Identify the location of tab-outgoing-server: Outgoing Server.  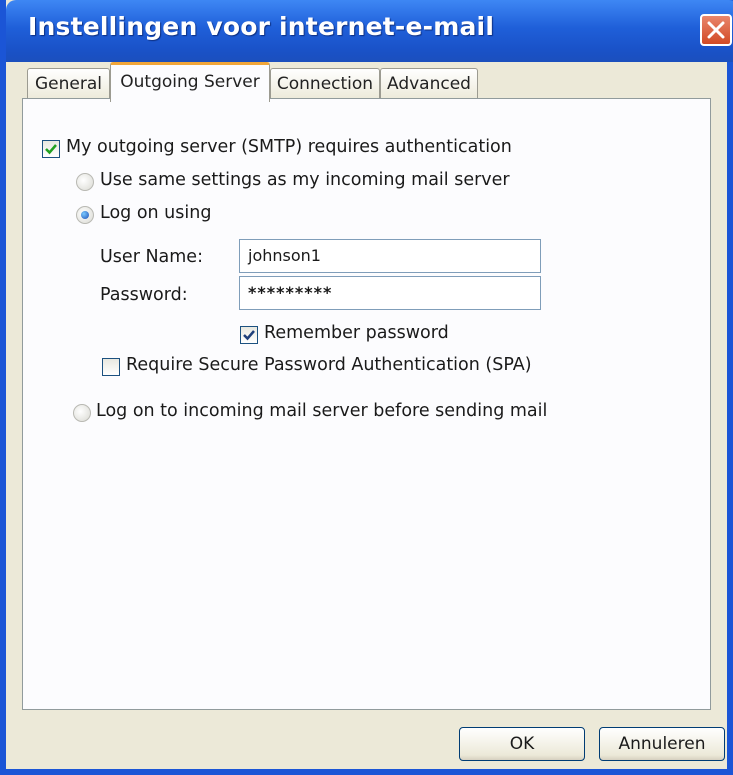
(190, 82).